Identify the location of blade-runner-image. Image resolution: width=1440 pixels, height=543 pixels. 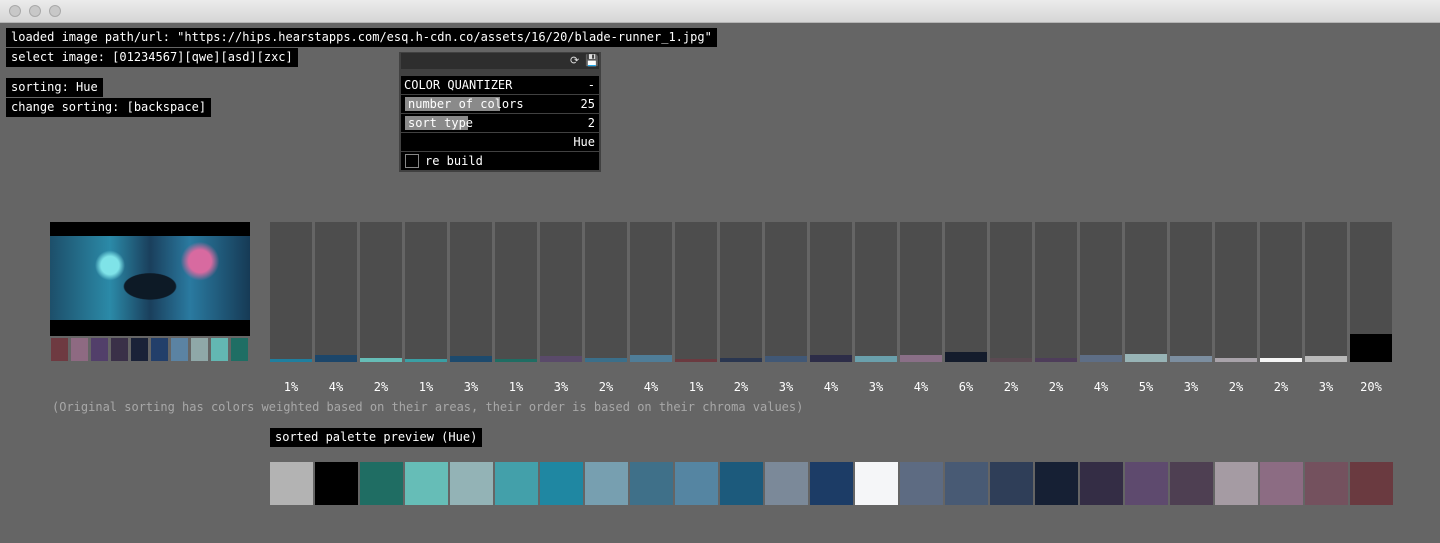
(150, 278).